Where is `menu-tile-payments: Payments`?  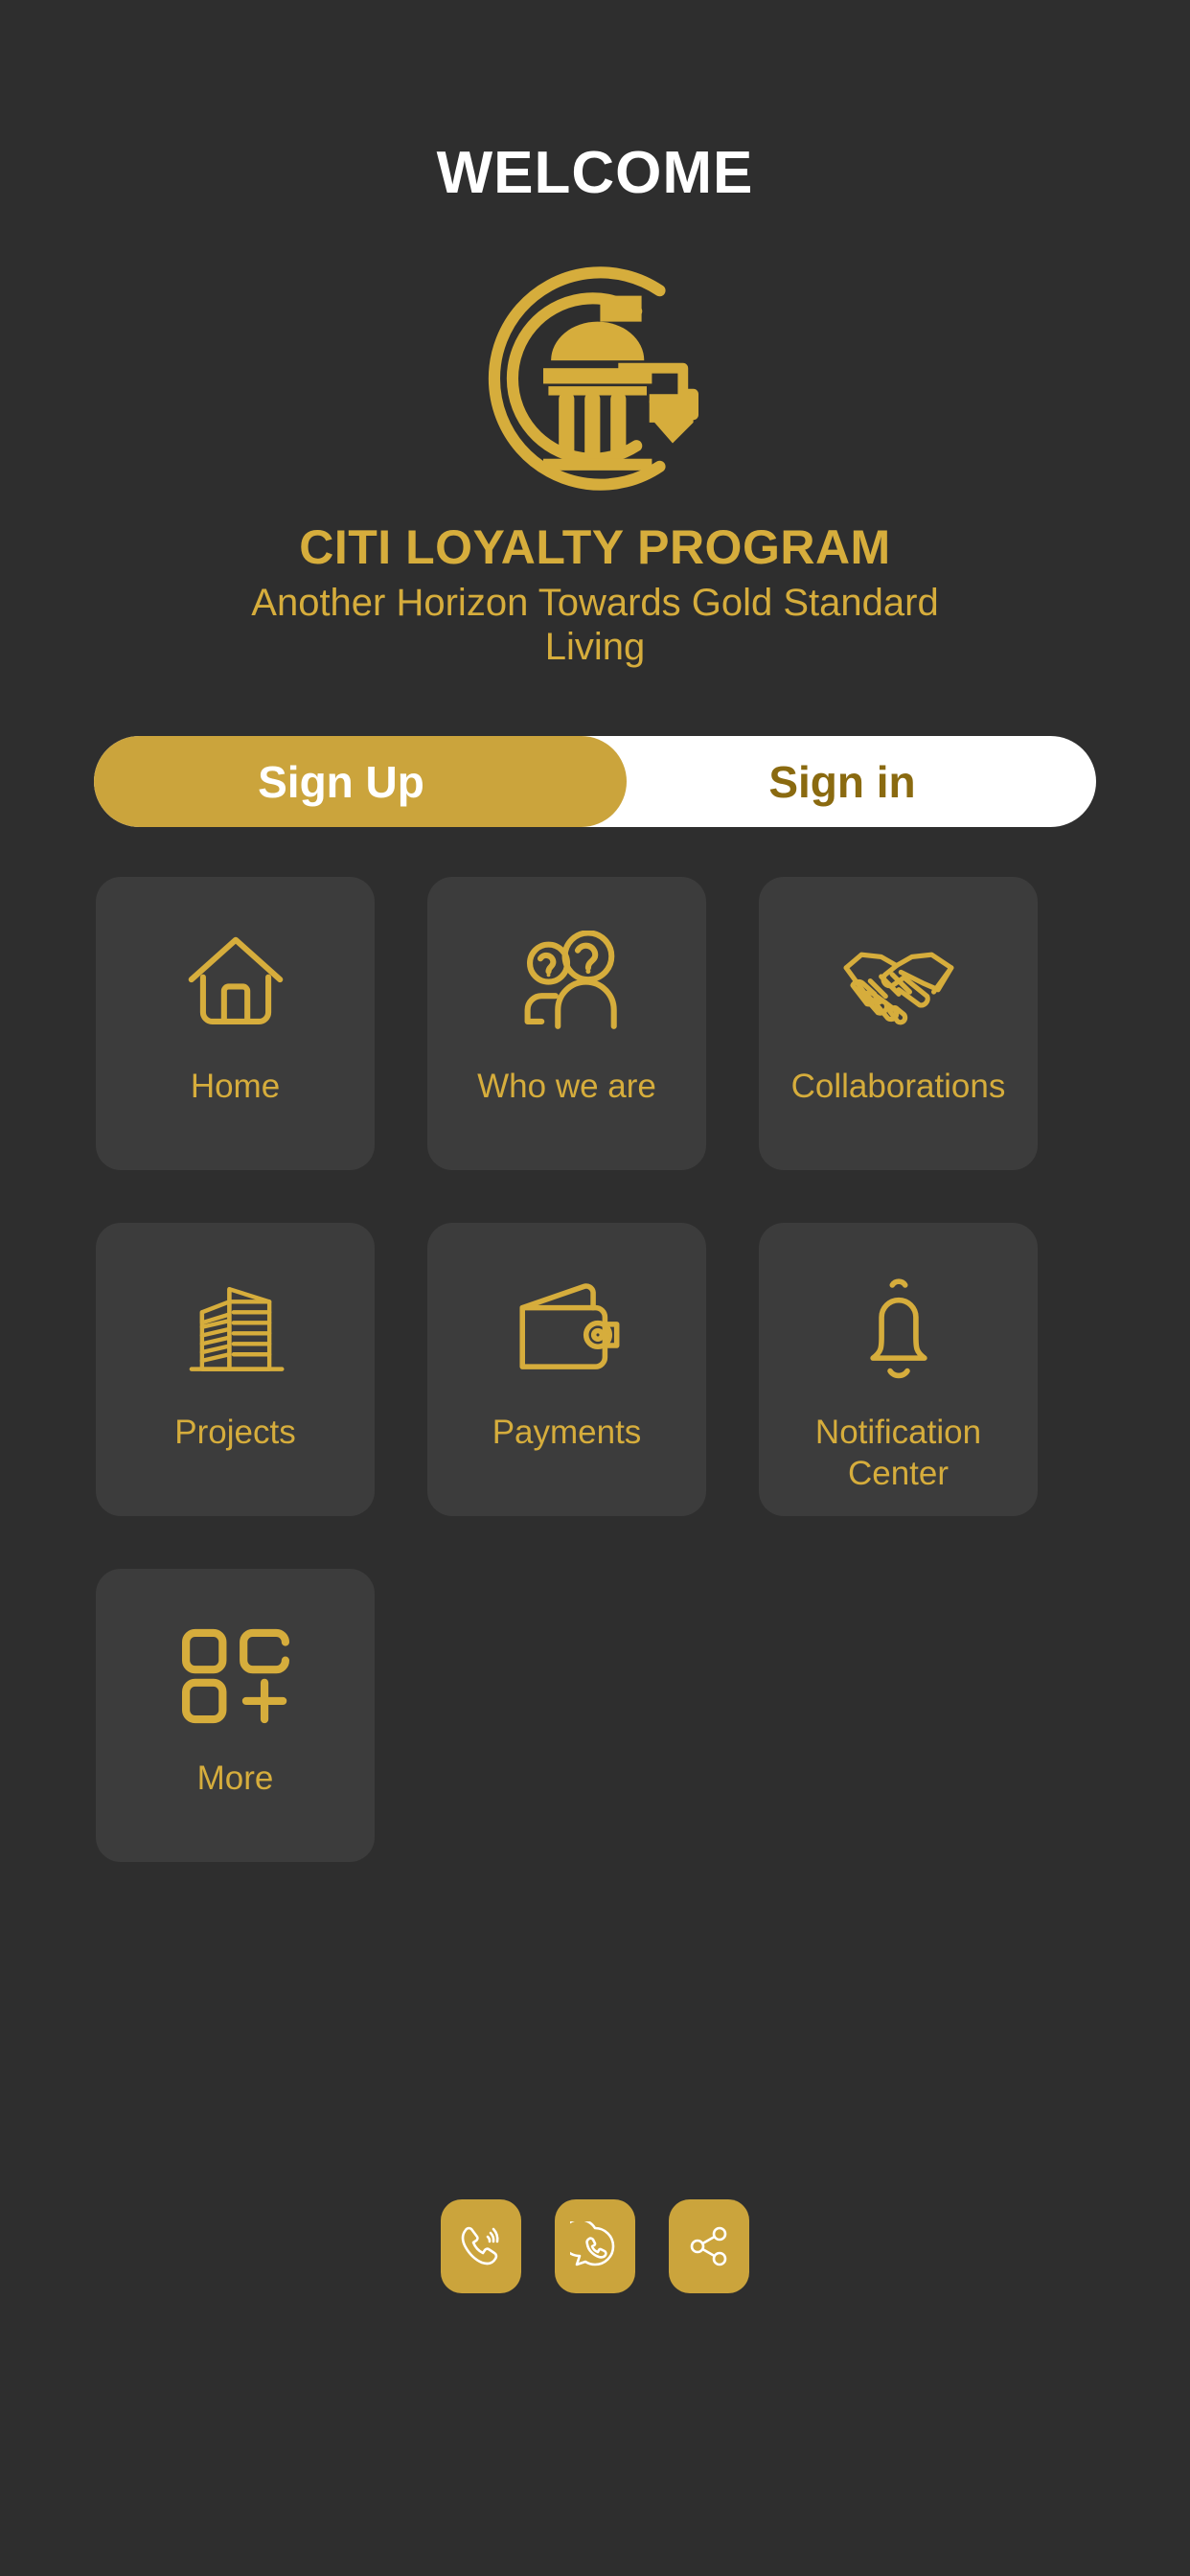 menu-tile-payments: Payments is located at coordinates (567, 1369).